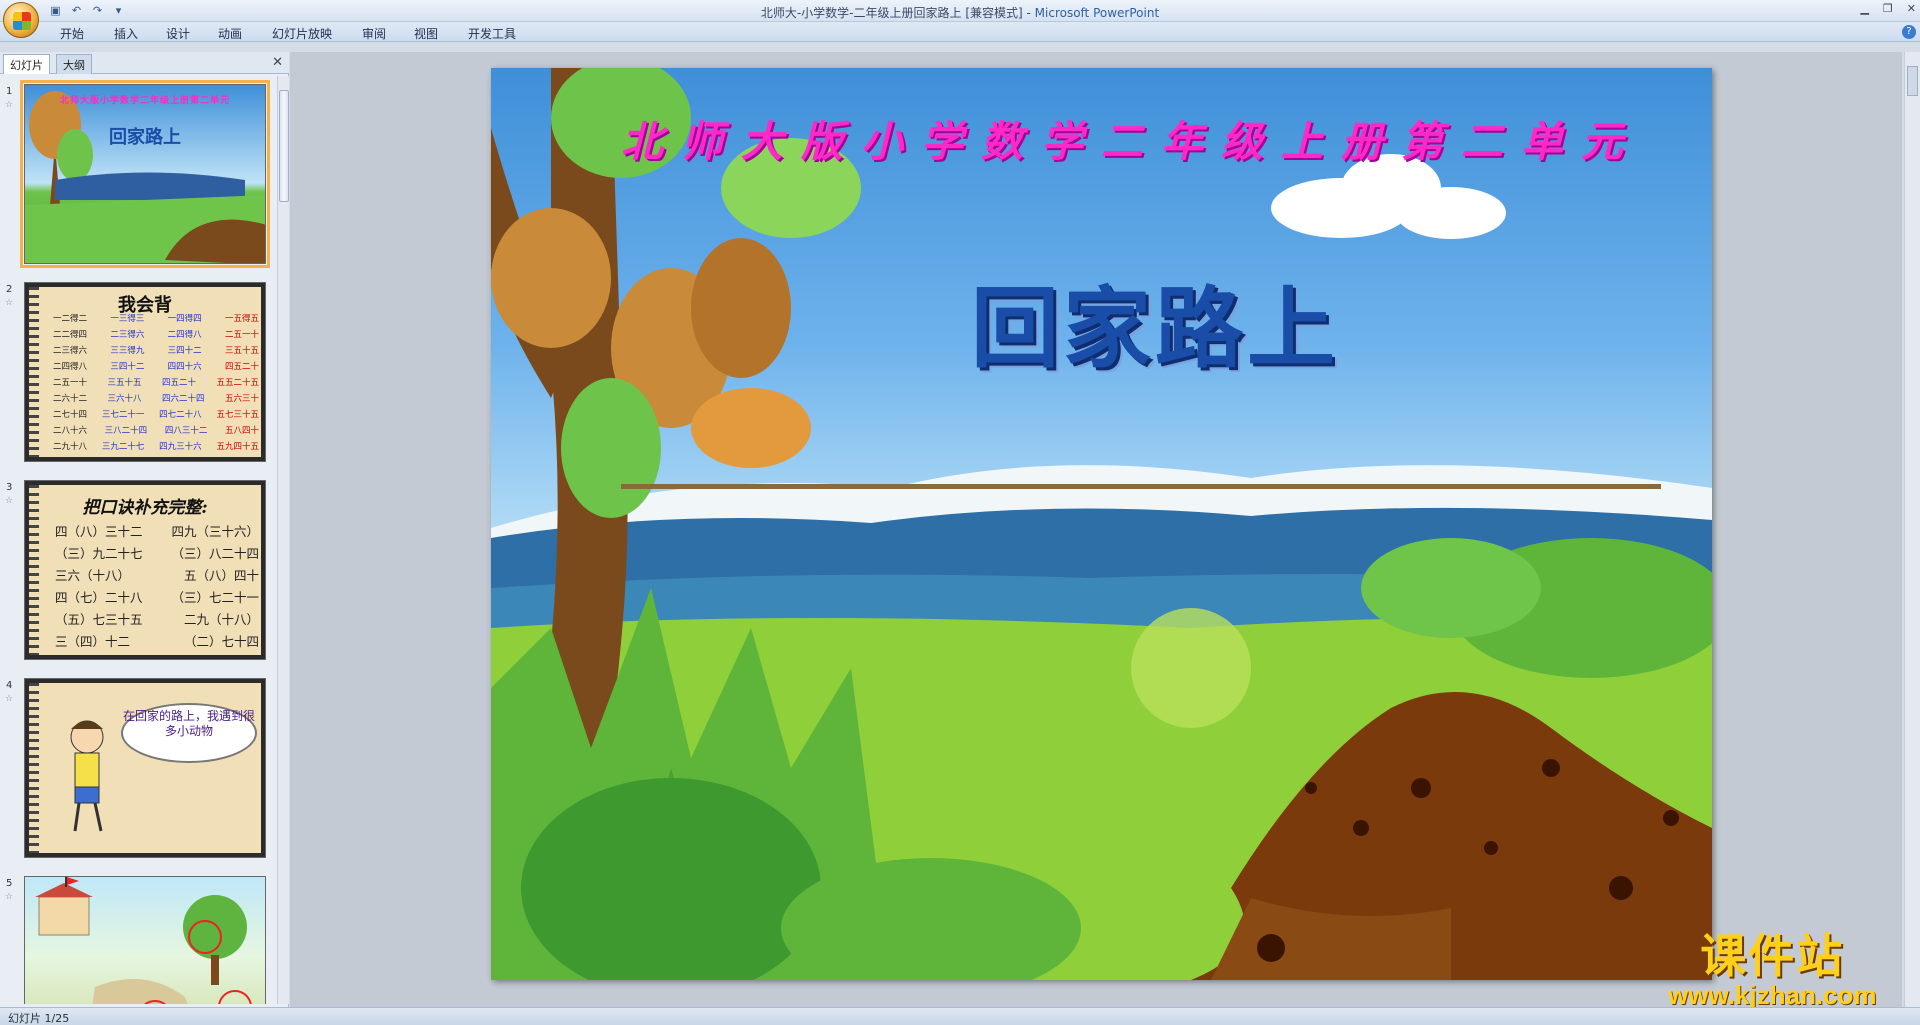 The height and width of the screenshot is (1025, 1920). Describe the element at coordinates (960, 1016) in the screenshot. I see `status-bar: 幻灯片 1/25` at that location.